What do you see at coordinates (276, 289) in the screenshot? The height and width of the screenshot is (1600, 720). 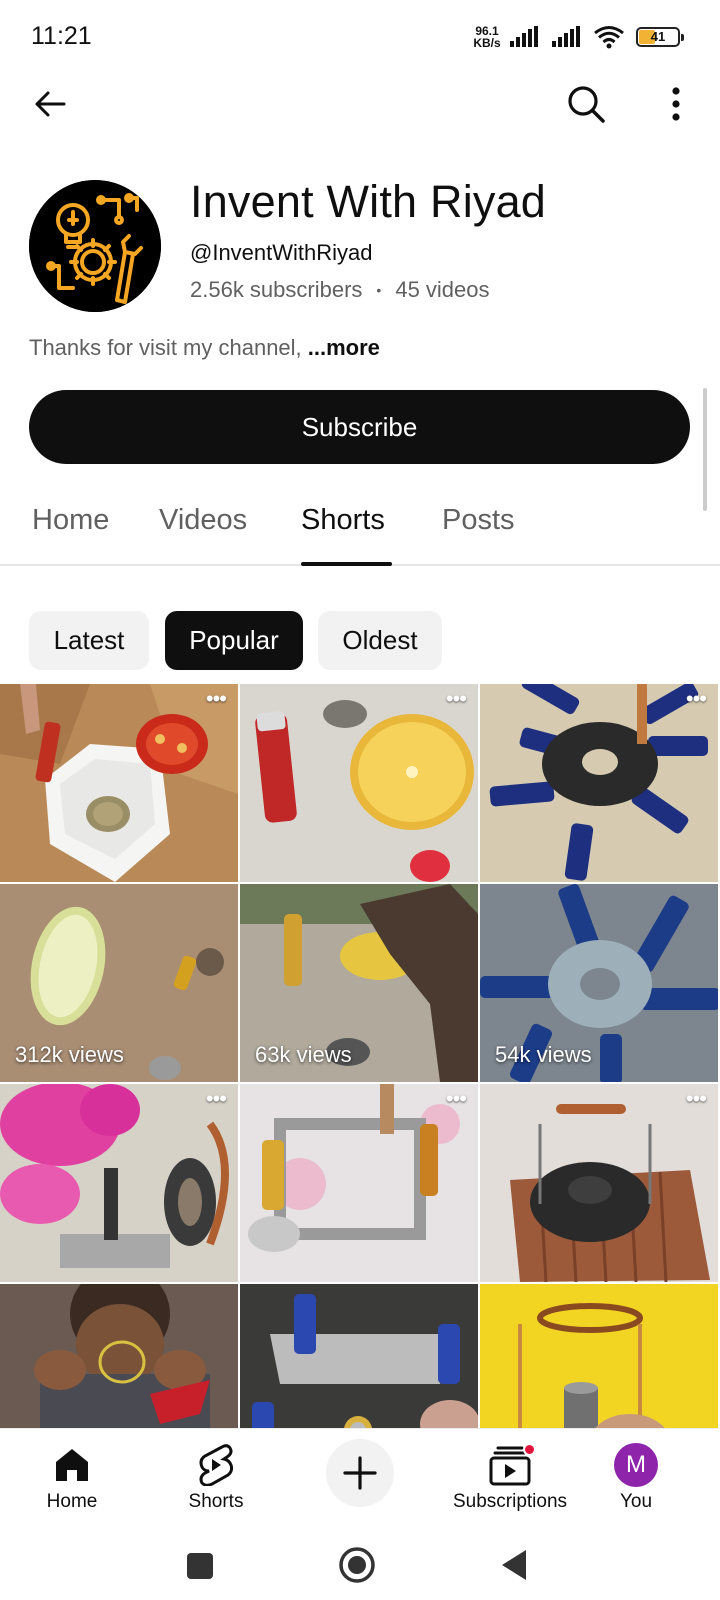 I see `subscriber-count: 2.56k subscribers` at bounding box center [276, 289].